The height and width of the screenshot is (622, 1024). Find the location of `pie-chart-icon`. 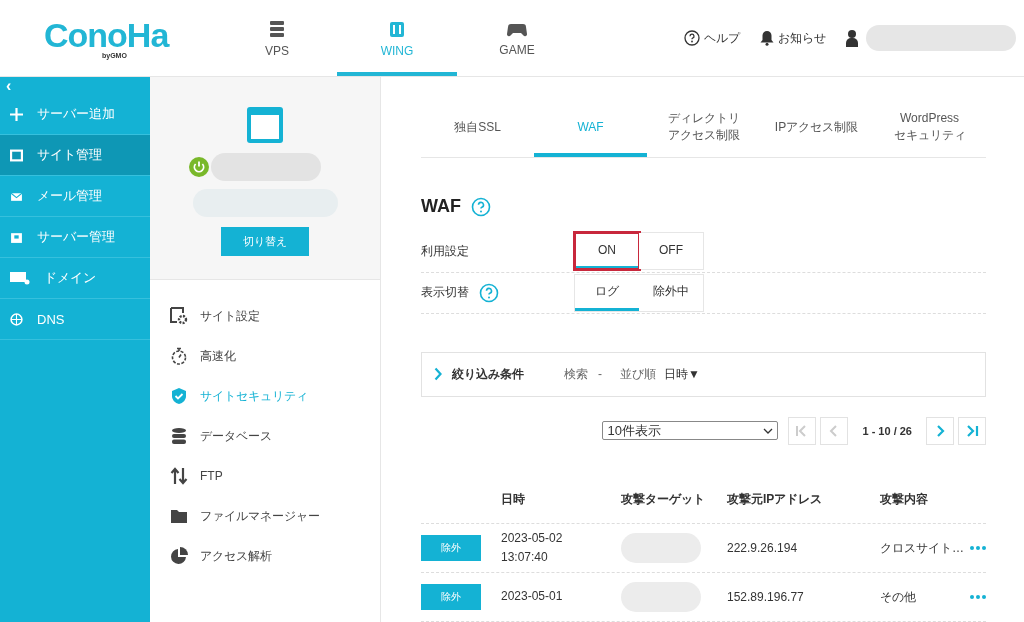

pie-chart-icon is located at coordinates (179, 556).